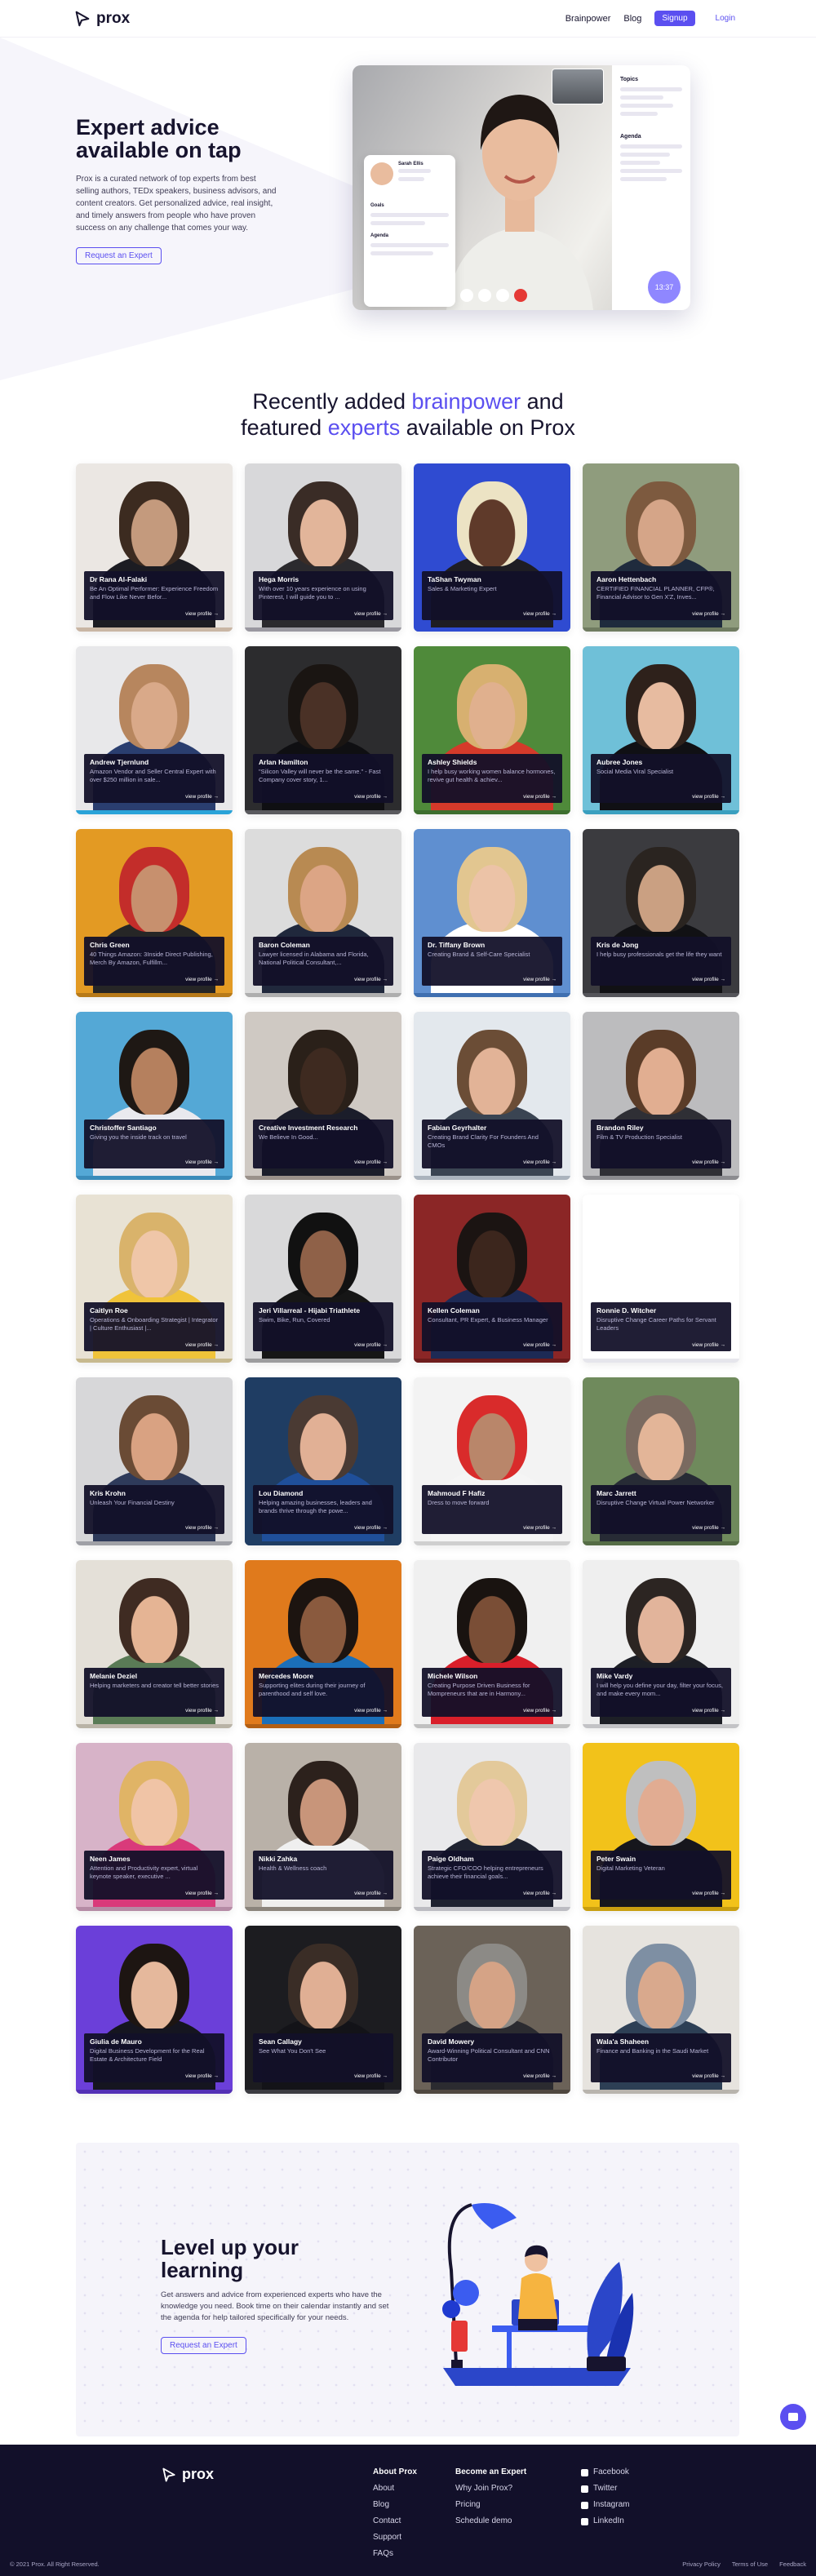 This screenshot has height=2576, width=816. Describe the element at coordinates (387, 2520) in the screenshot. I see `footer-link-contact: Contact` at that location.